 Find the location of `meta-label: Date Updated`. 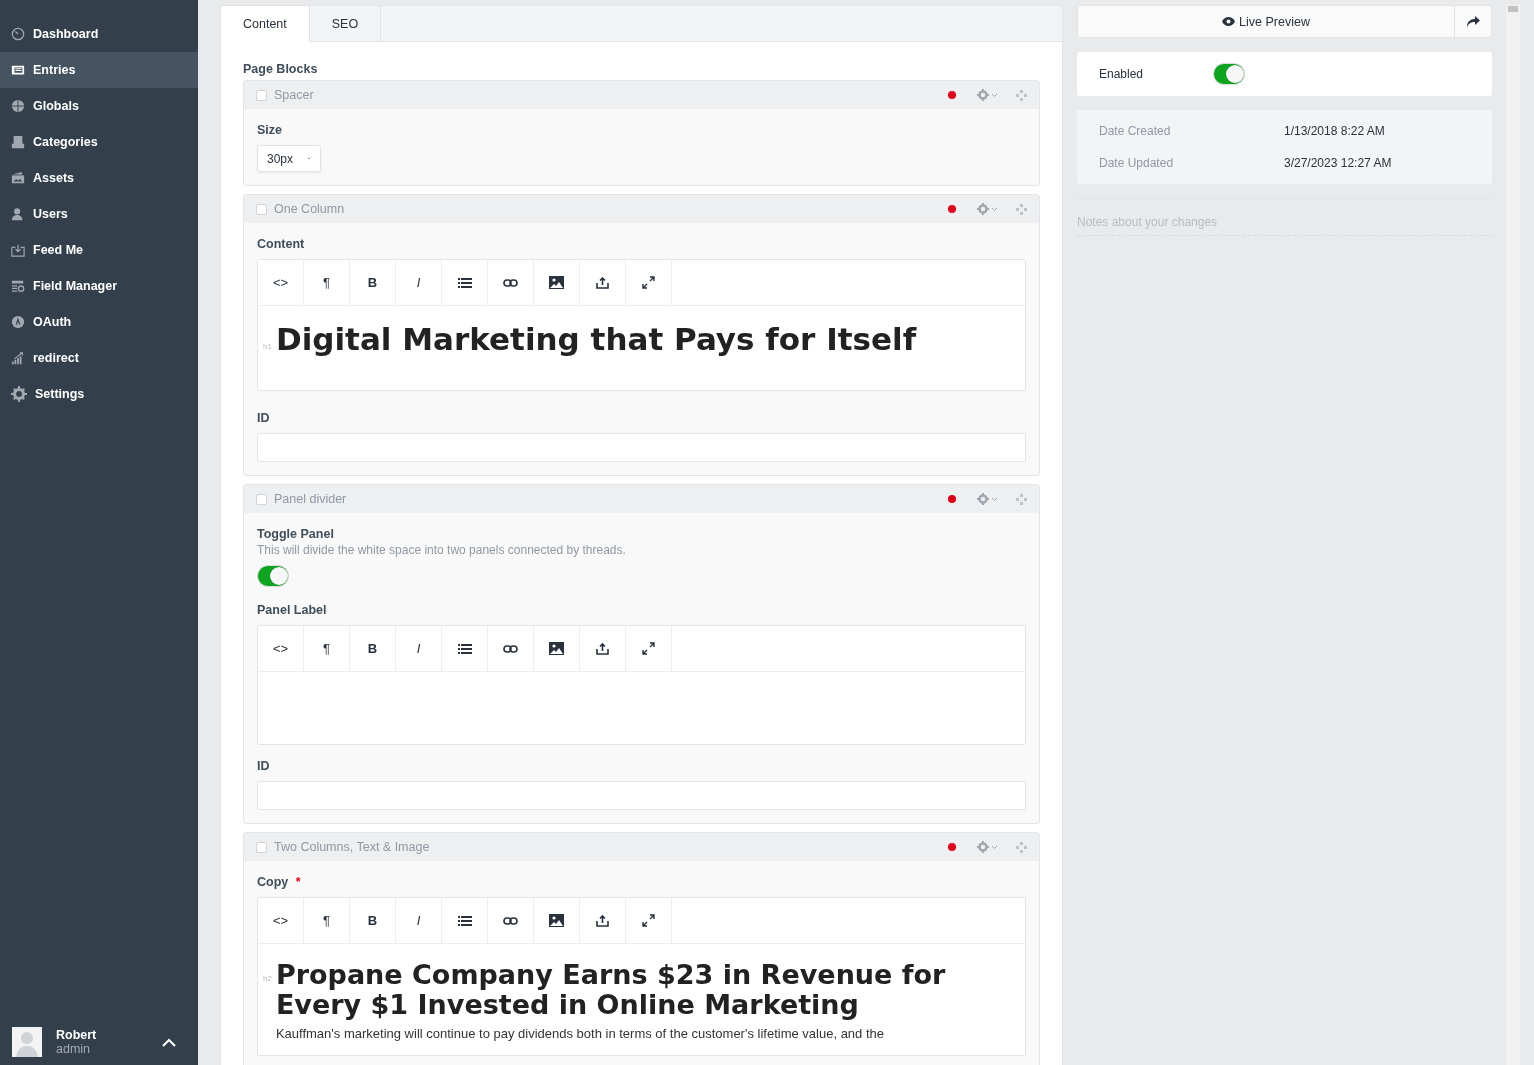

meta-label: Date Updated is located at coordinates (1137, 163).